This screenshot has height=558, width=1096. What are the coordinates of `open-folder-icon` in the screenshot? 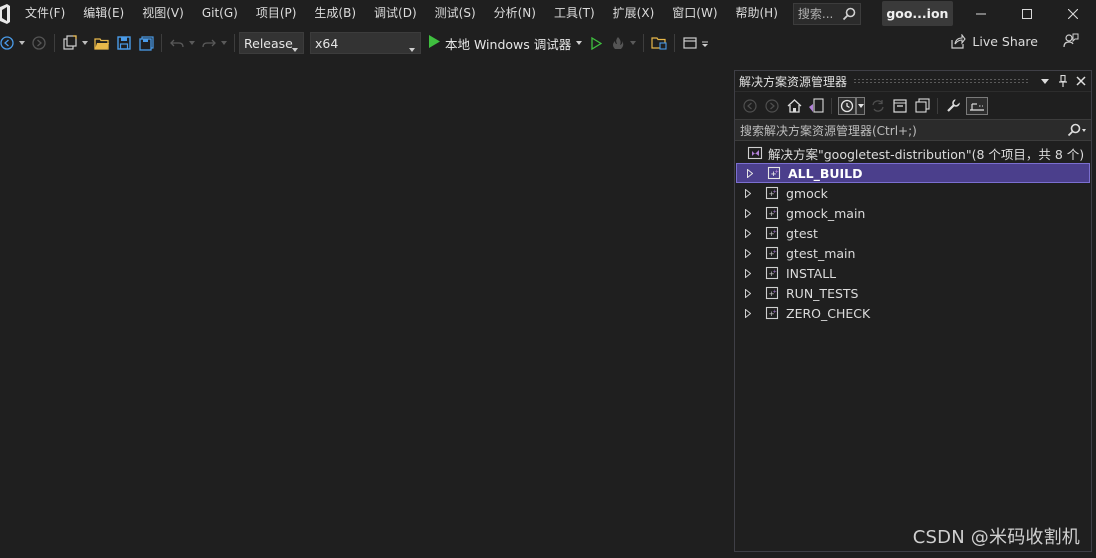 It's located at (102, 43).